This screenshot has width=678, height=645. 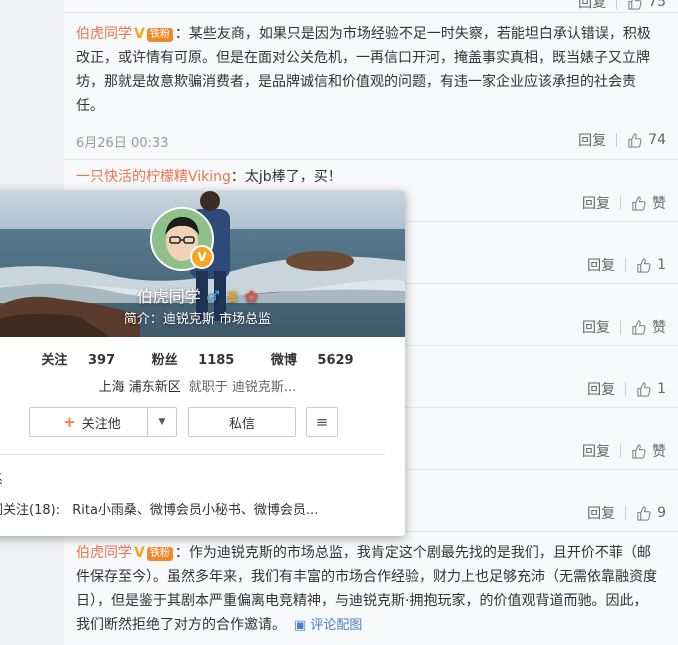 I want to click on following-stat: 关注 397, so click(x=78, y=360).